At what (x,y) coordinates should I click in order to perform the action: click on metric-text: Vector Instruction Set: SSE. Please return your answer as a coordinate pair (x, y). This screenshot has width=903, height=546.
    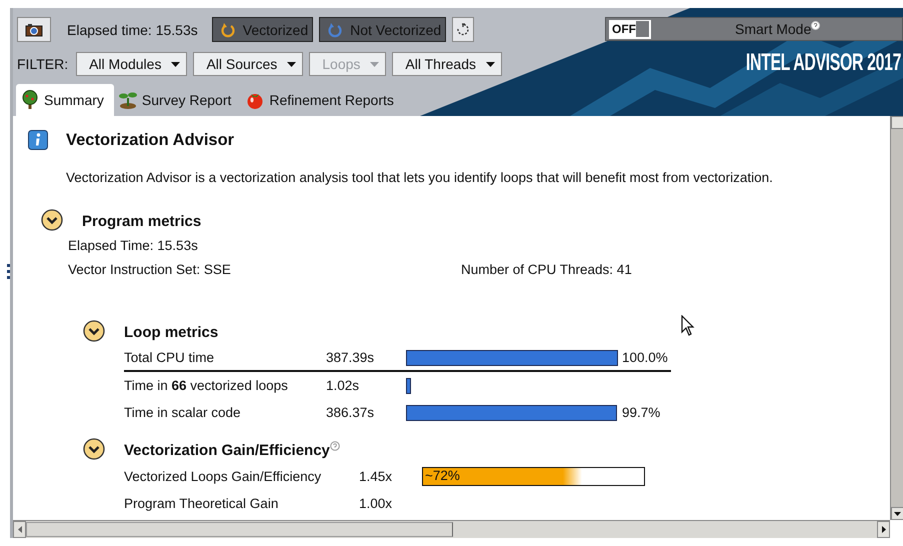
    Looking at the image, I should click on (150, 270).